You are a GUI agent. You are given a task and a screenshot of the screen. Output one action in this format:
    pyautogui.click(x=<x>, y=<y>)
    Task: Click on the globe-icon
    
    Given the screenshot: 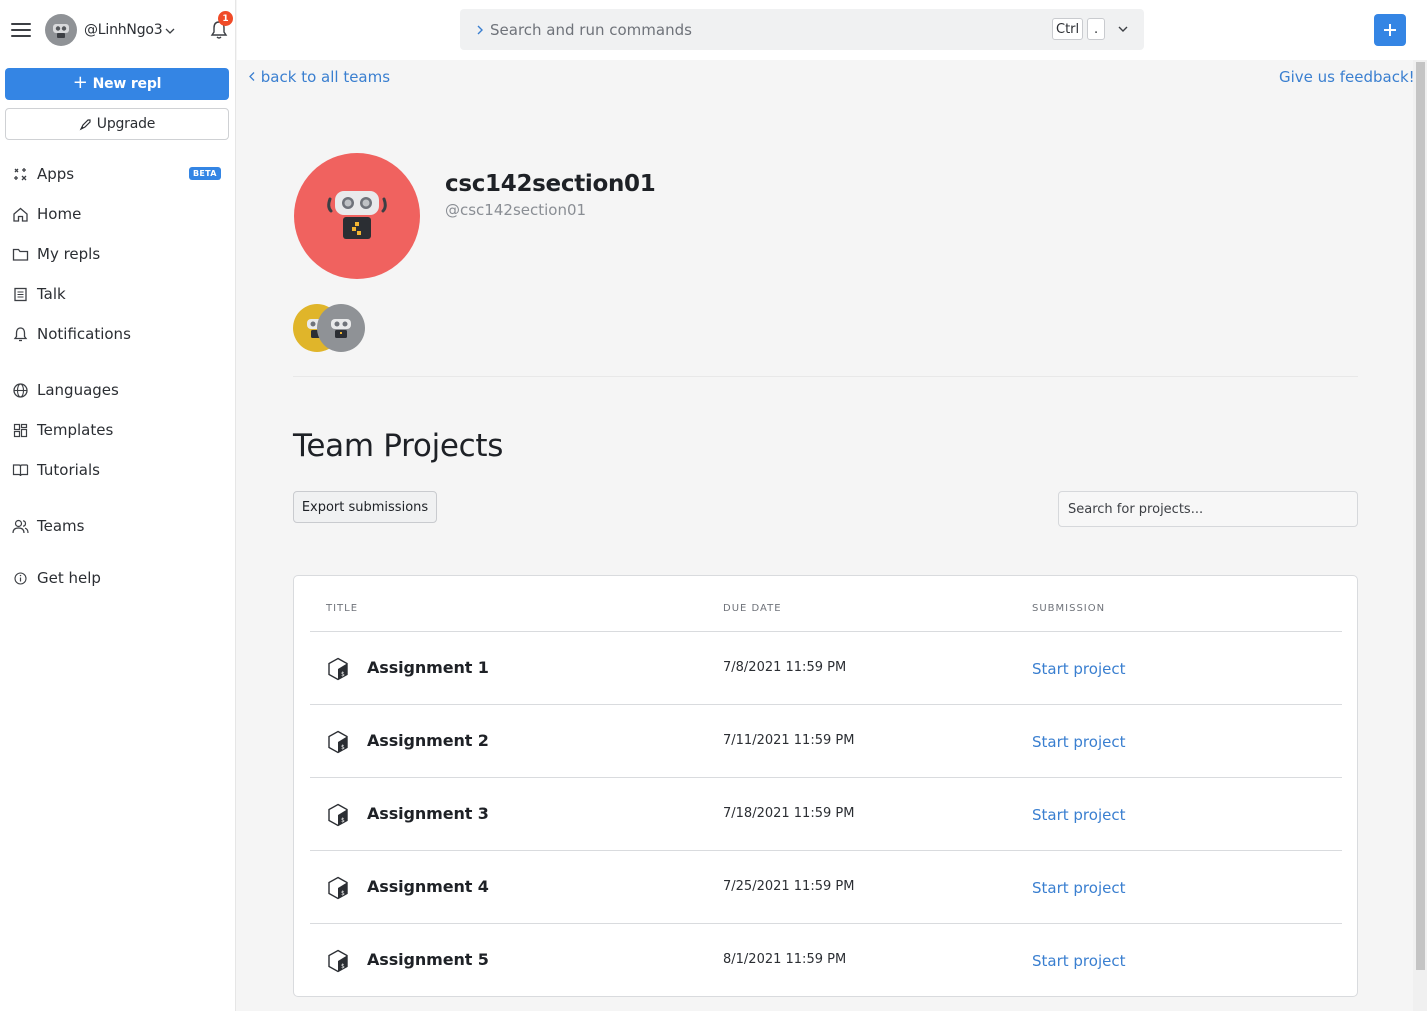 What is the action you would take?
    pyautogui.click(x=20, y=390)
    